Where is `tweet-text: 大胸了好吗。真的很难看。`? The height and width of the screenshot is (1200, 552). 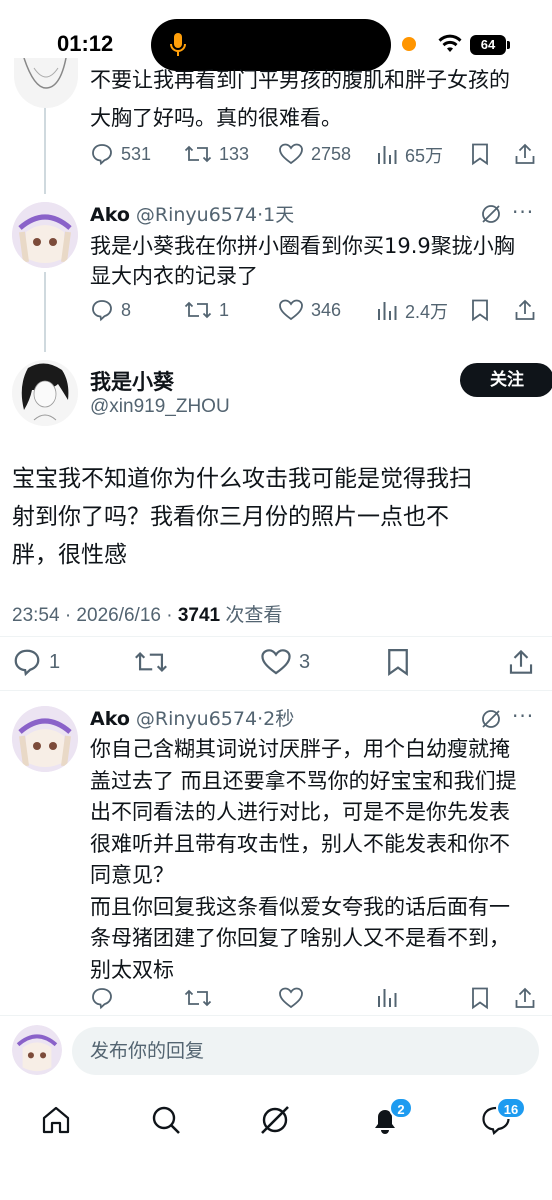 tweet-text: 大胸了好吗。真的很难看。 is located at coordinates (216, 118).